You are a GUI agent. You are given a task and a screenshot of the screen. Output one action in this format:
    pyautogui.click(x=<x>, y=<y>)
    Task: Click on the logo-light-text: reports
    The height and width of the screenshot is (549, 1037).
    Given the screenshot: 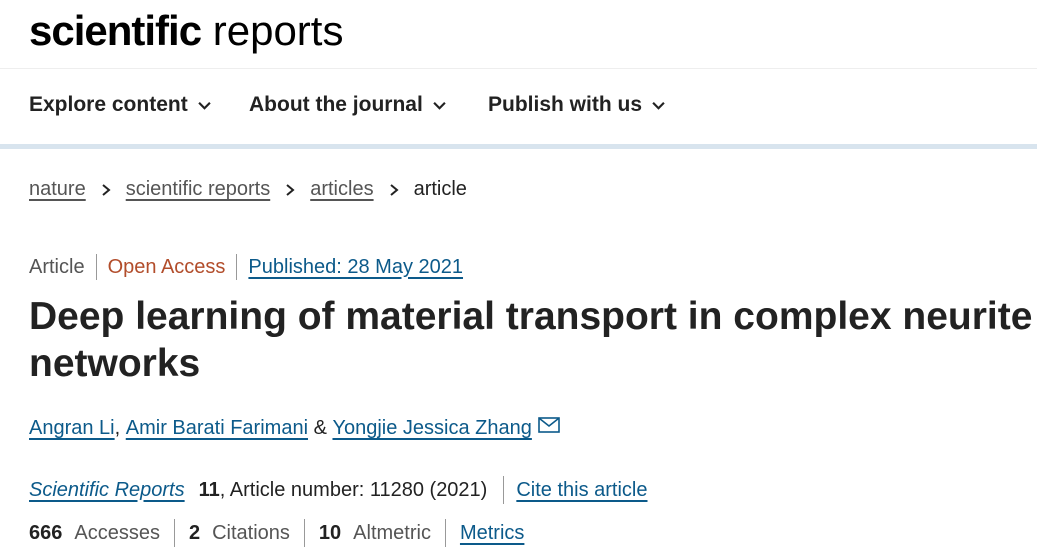 What is the action you would take?
    pyautogui.click(x=272, y=30)
    